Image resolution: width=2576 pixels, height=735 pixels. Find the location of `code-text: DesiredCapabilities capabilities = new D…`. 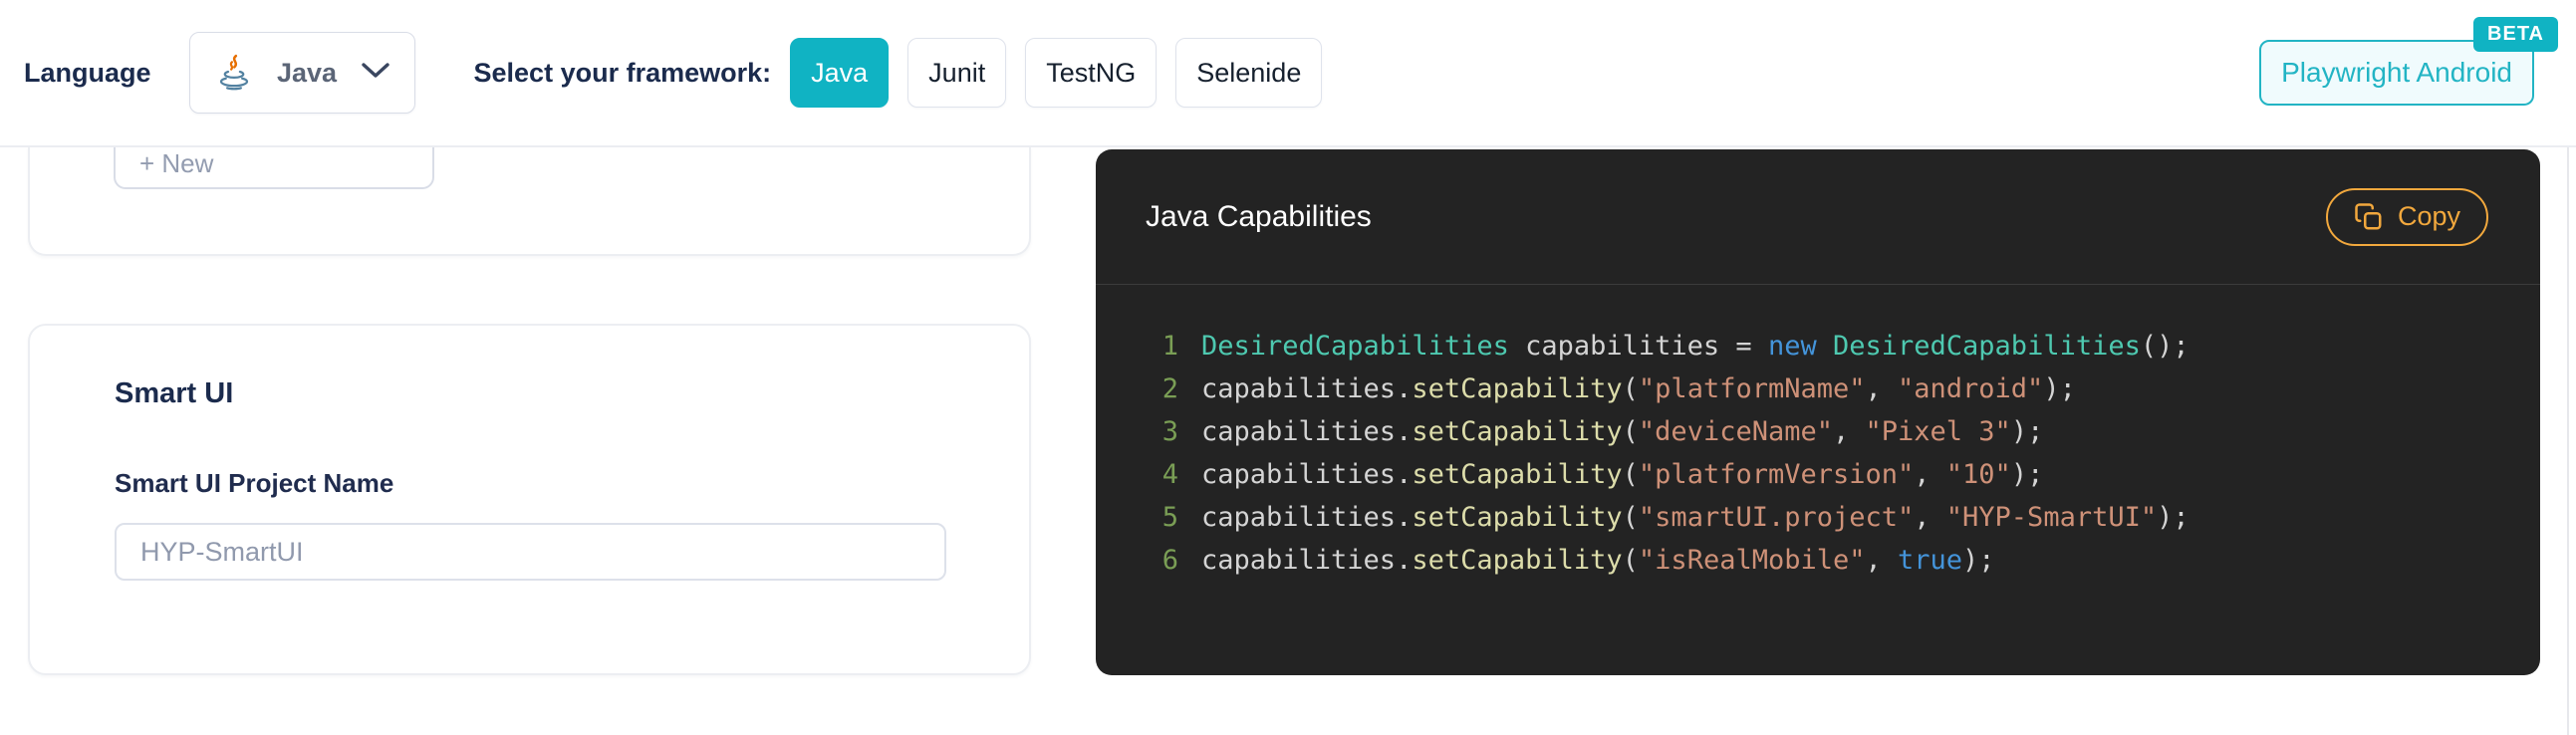

code-text: DesiredCapabilities capabilities = new D… is located at coordinates (1695, 346).